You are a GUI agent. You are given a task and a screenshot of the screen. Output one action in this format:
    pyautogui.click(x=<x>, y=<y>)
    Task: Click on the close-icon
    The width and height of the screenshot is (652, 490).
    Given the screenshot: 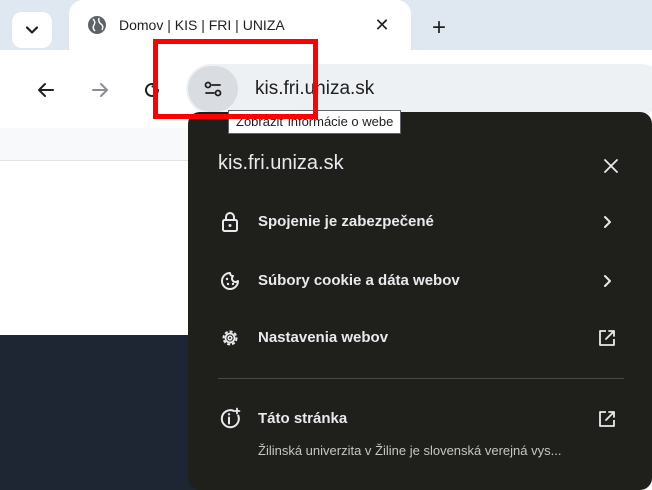 What is the action you would take?
    pyautogui.click(x=611, y=166)
    